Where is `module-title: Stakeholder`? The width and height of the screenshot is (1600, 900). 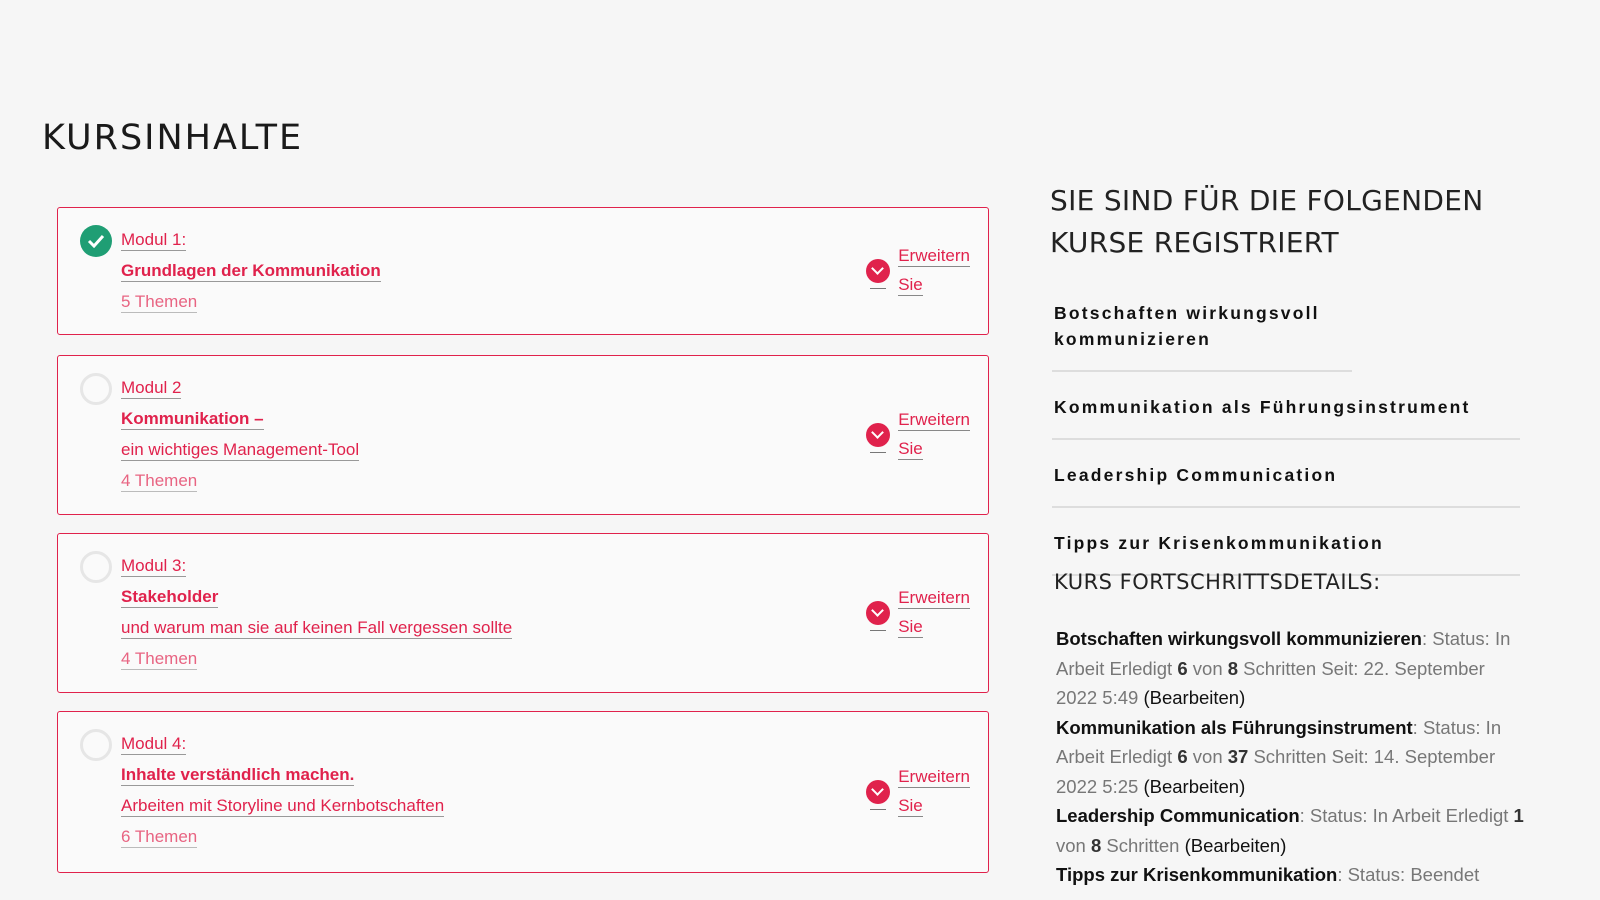 module-title: Stakeholder is located at coordinates (170, 597).